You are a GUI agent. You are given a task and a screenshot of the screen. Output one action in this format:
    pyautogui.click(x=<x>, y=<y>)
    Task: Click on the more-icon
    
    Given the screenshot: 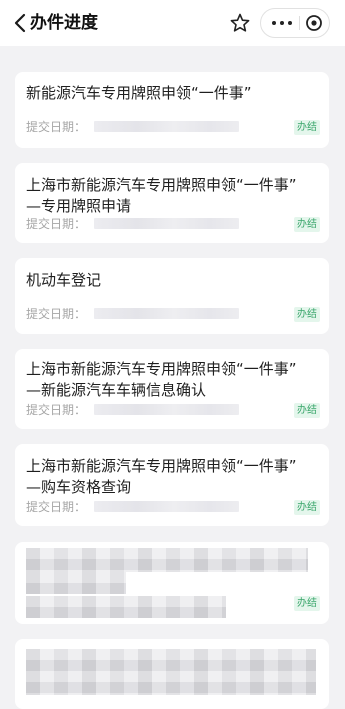 What is the action you would take?
    pyautogui.click(x=282, y=23)
    